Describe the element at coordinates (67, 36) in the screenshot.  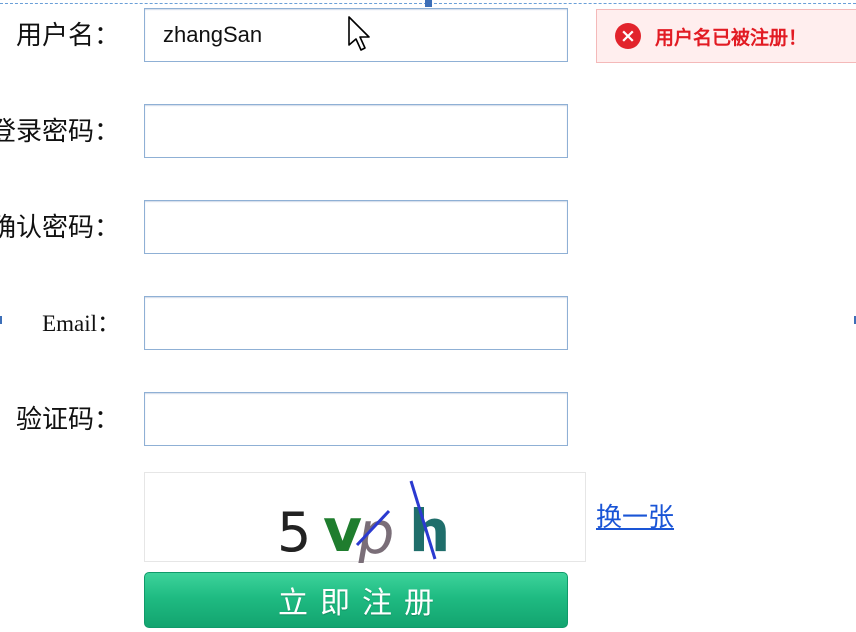
I see `username-label: 用户名：` at that location.